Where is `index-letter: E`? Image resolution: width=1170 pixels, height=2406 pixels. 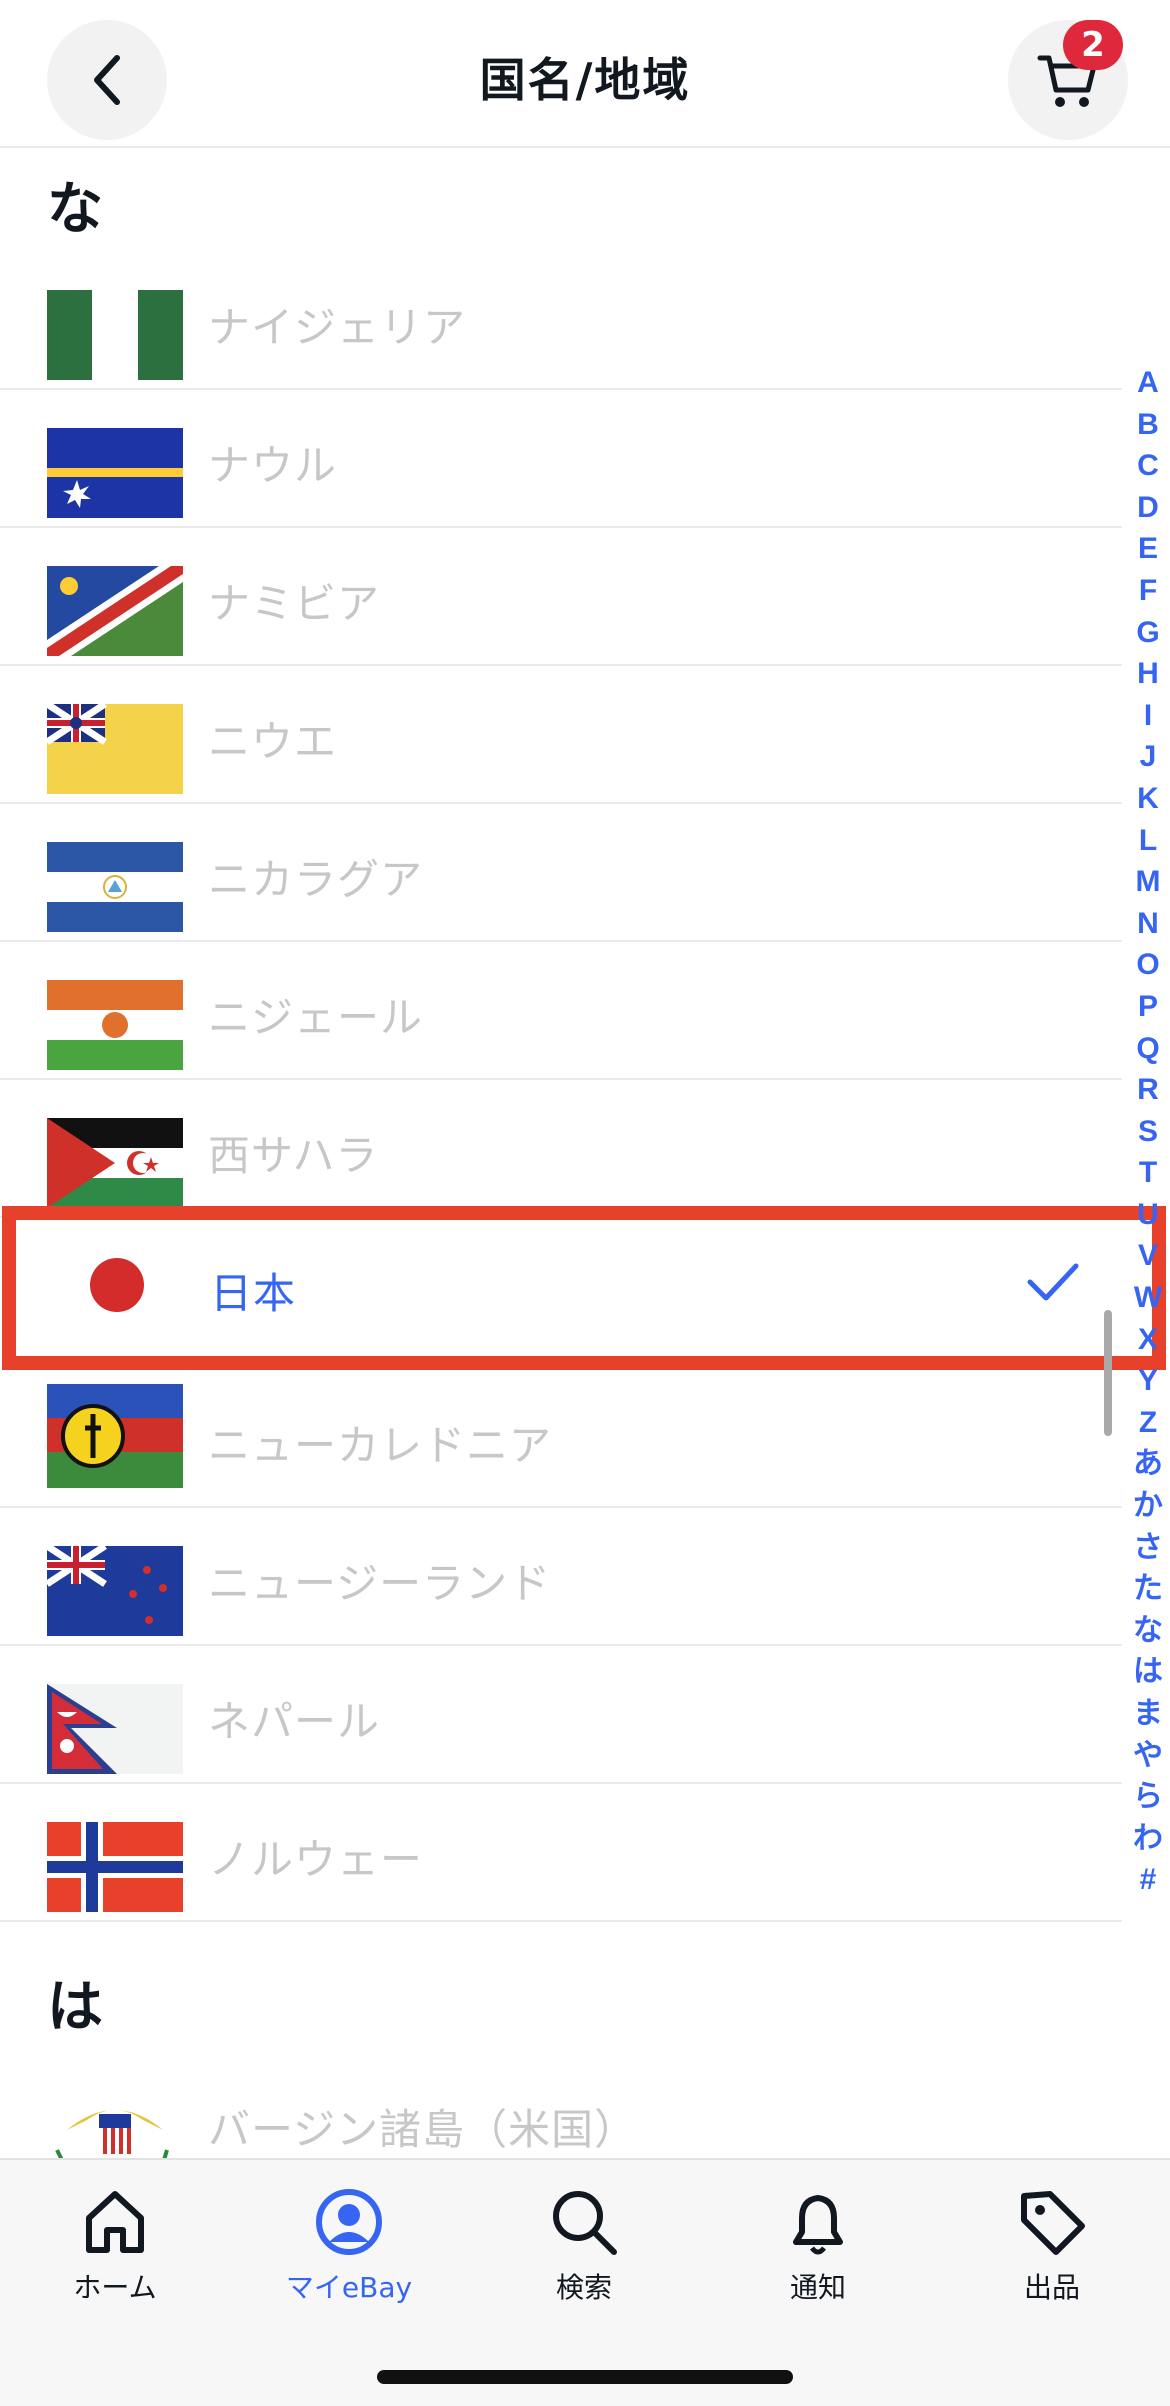 index-letter: E is located at coordinates (1148, 549).